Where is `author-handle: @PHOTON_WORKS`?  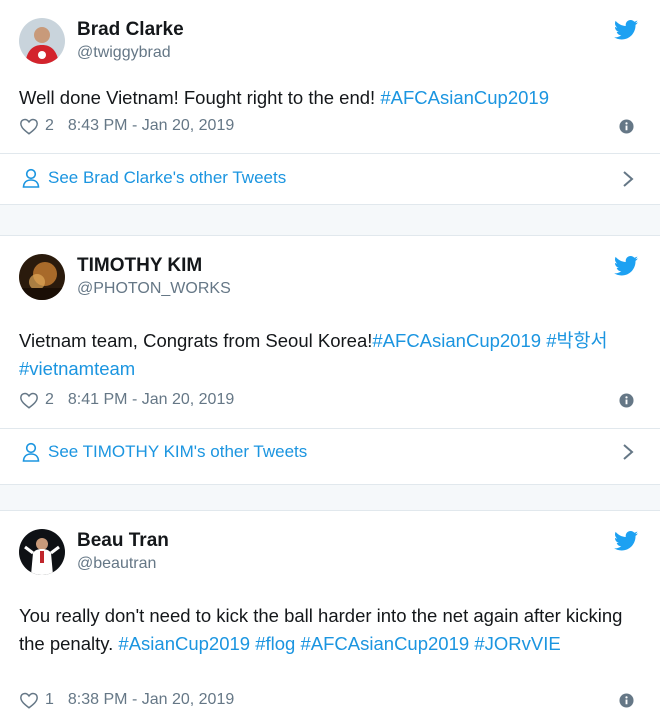 author-handle: @PHOTON_WORKS is located at coordinates (154, 289).